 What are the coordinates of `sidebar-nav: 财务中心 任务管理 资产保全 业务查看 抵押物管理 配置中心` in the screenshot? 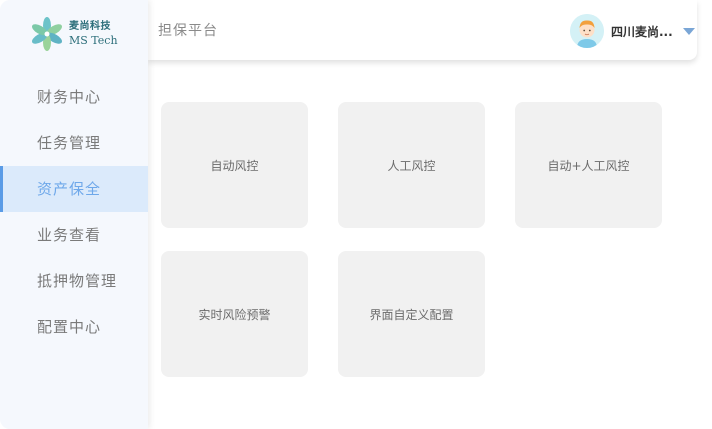 It's located at (74, 212).